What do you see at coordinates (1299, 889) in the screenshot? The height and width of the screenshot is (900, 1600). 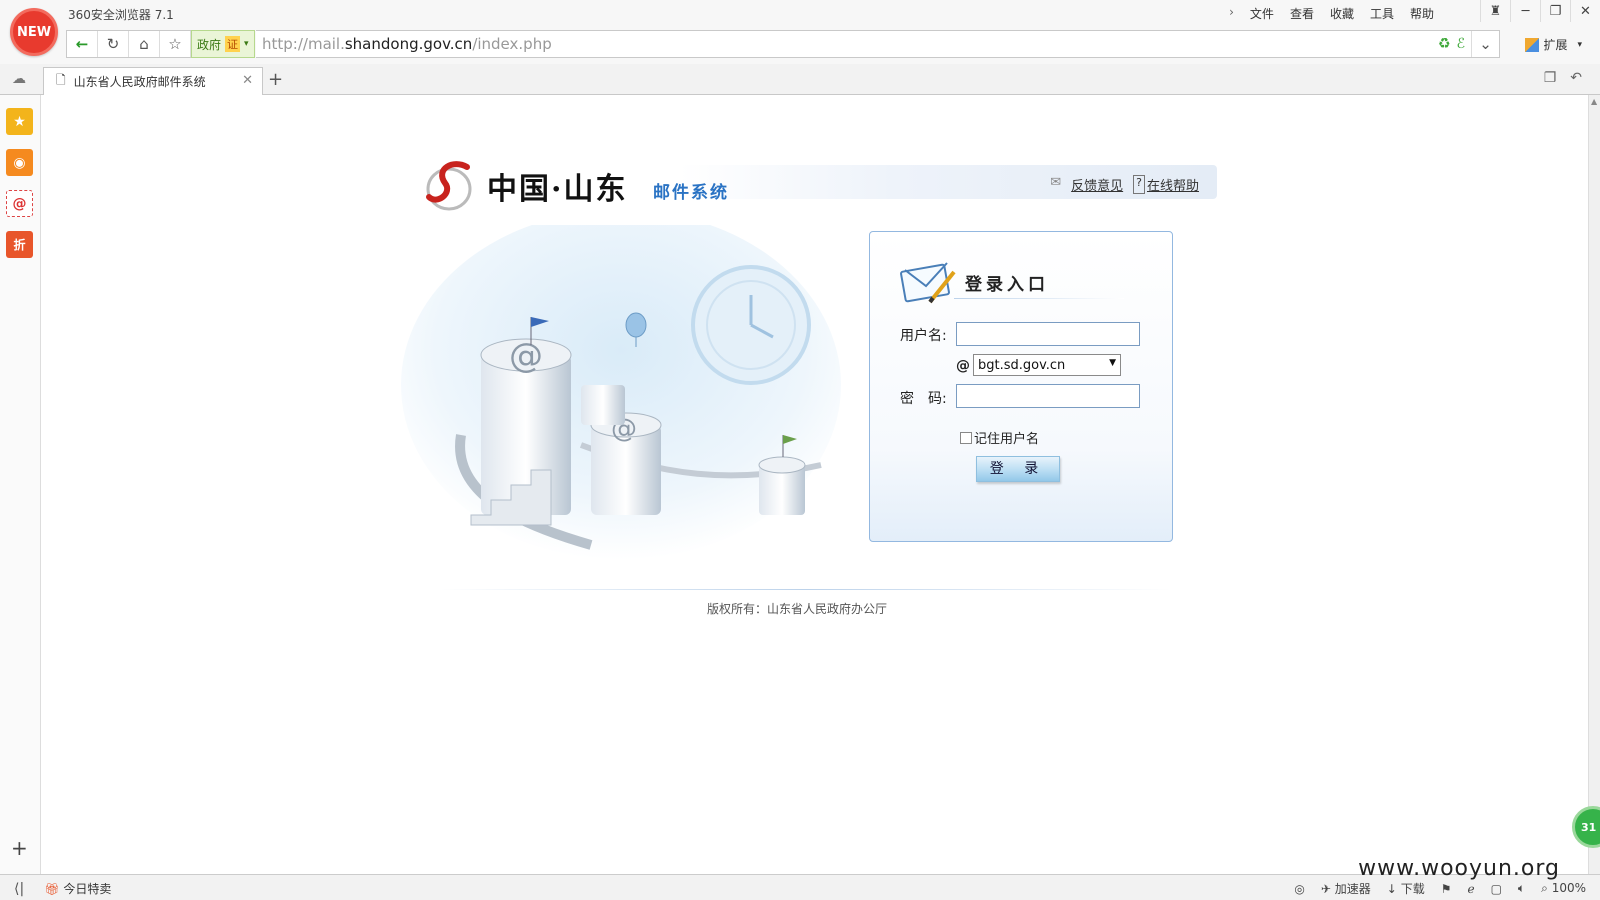 I see `network-icon: ◎` at bounding box center [1299, 889].